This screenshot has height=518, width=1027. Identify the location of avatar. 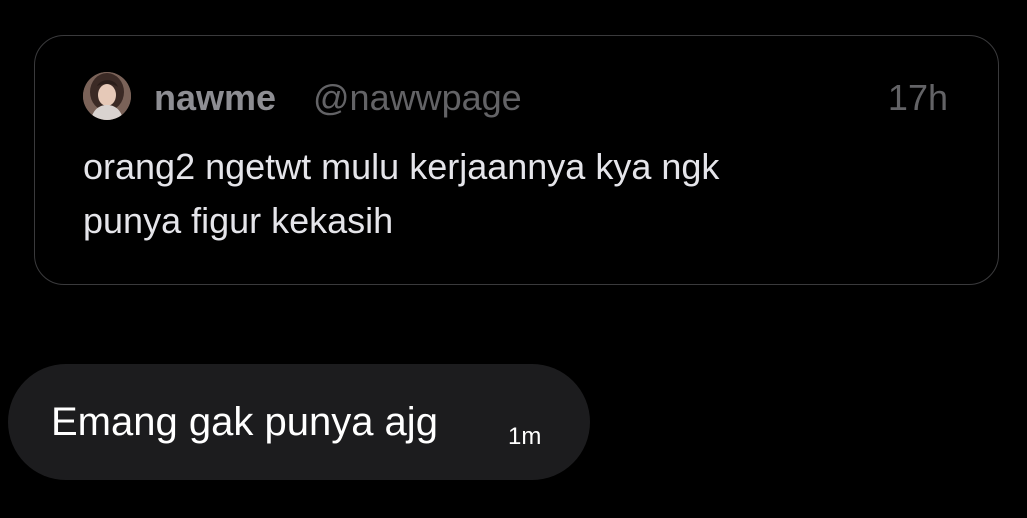
(107, 96).